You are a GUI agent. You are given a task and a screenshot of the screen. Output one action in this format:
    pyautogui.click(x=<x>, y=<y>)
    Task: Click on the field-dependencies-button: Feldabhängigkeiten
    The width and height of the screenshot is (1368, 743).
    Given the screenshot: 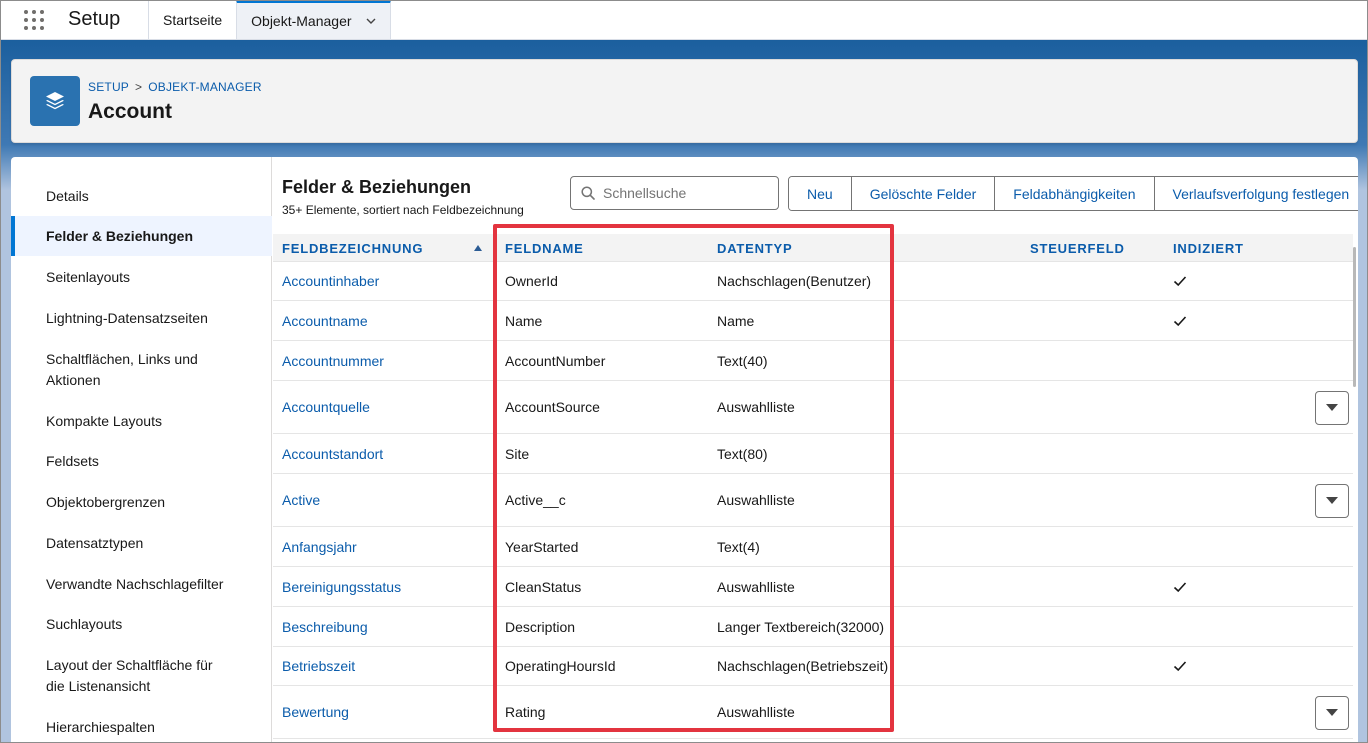 What is the action you would take?
    pyautogui.click(x=1075, y=193)
    